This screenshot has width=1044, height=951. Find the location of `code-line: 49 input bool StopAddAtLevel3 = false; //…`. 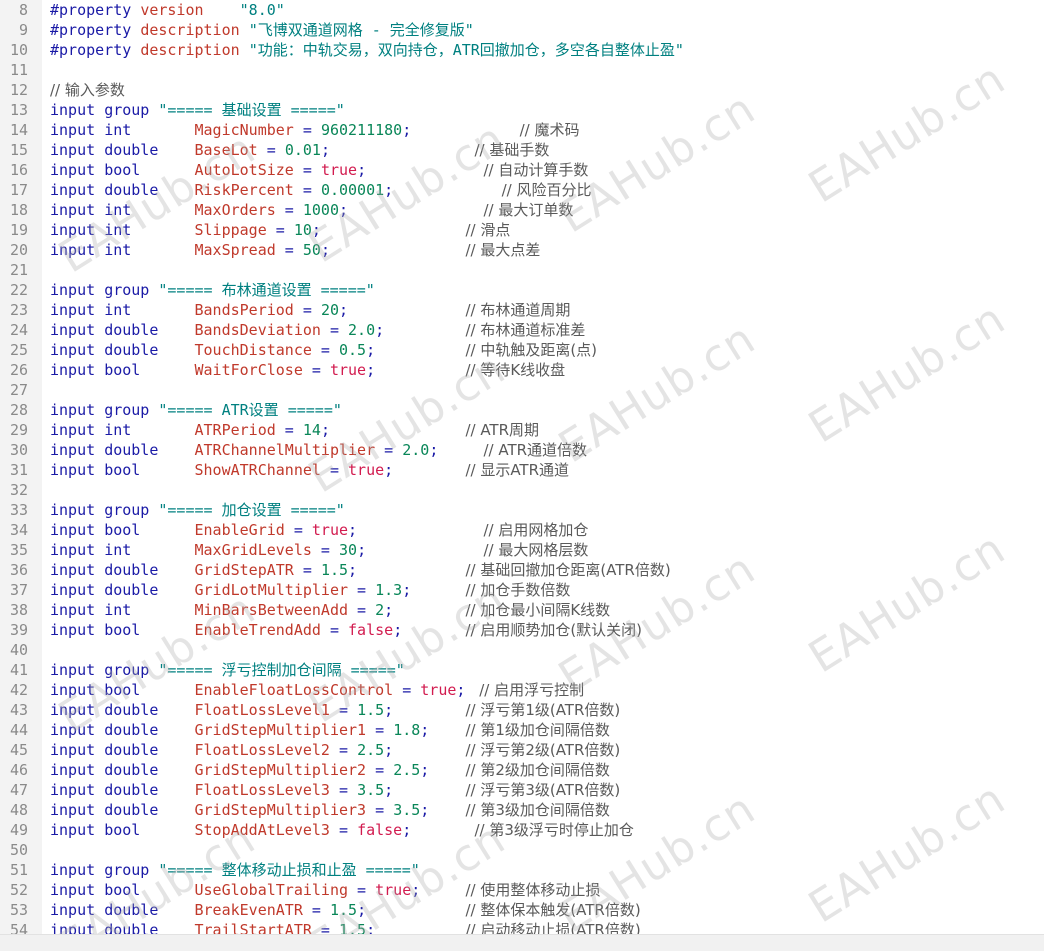

code-line: 49 input bool StopAddAtLevel3 = false; //… is located at coordinates (522, 830).